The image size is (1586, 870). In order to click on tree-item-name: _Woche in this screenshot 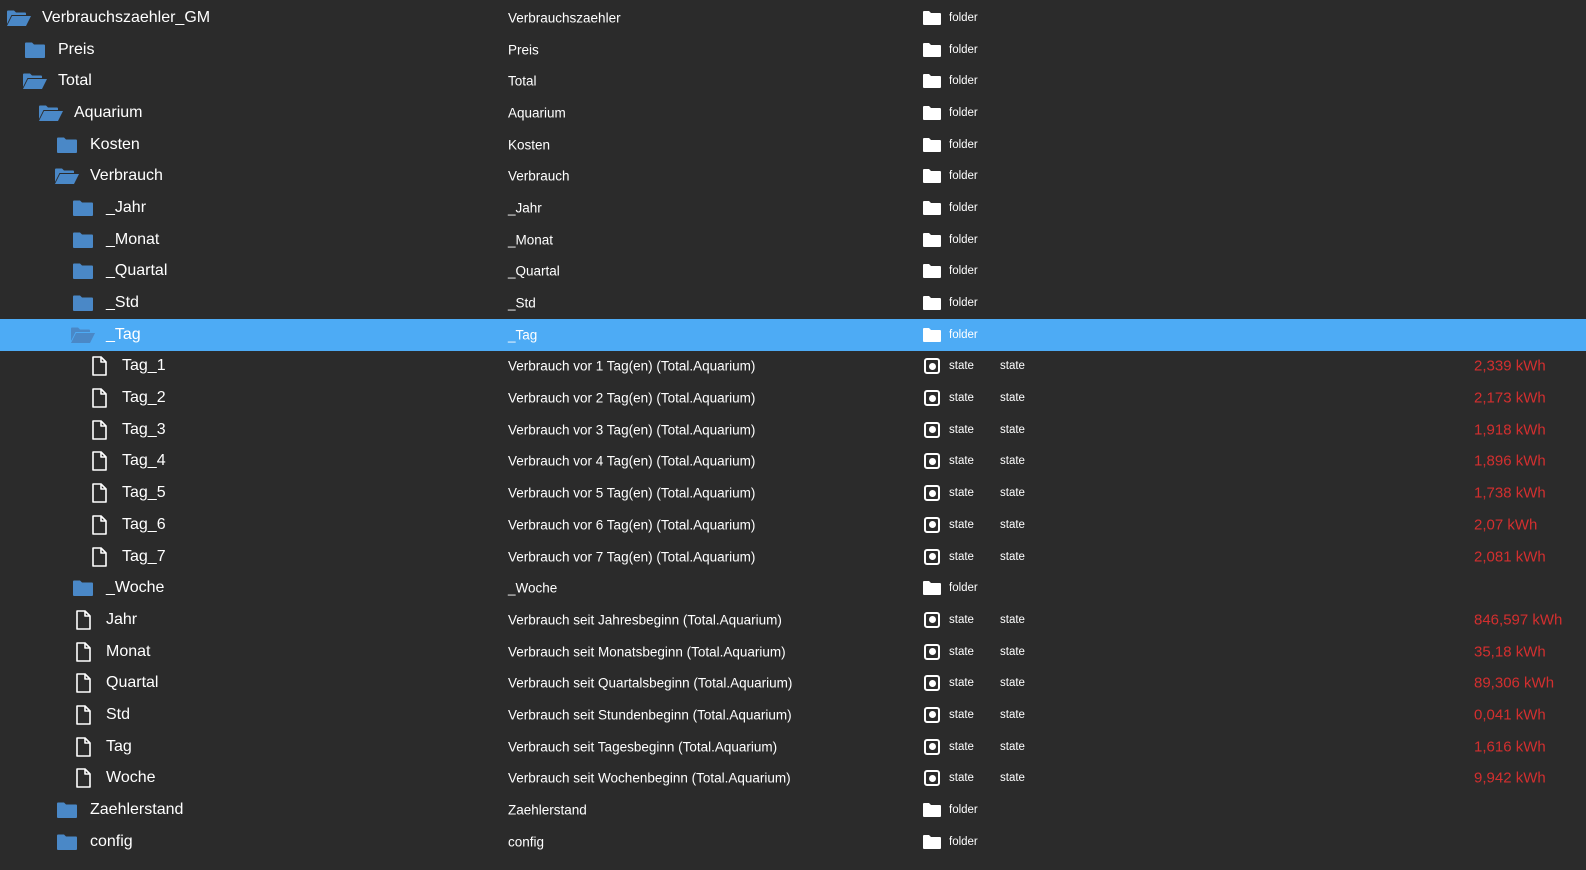, I will do `click(135, 588)`.